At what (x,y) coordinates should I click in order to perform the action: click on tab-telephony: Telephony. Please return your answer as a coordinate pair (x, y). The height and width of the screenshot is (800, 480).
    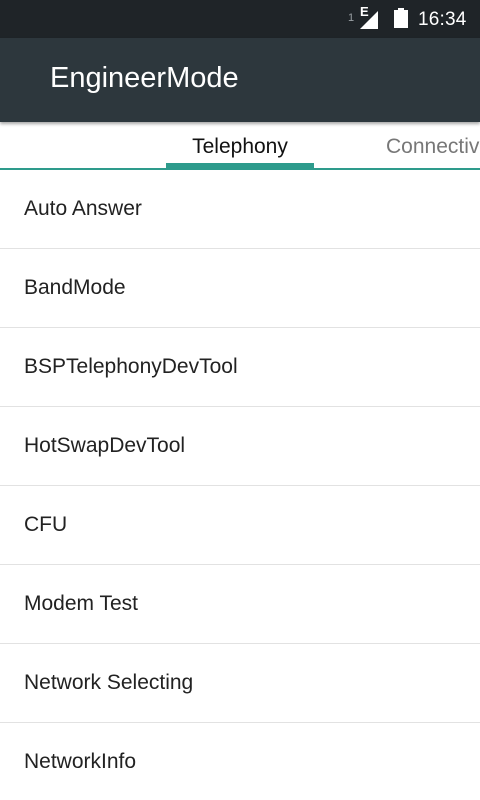
    Looking at the image, I should click on (240, 145).